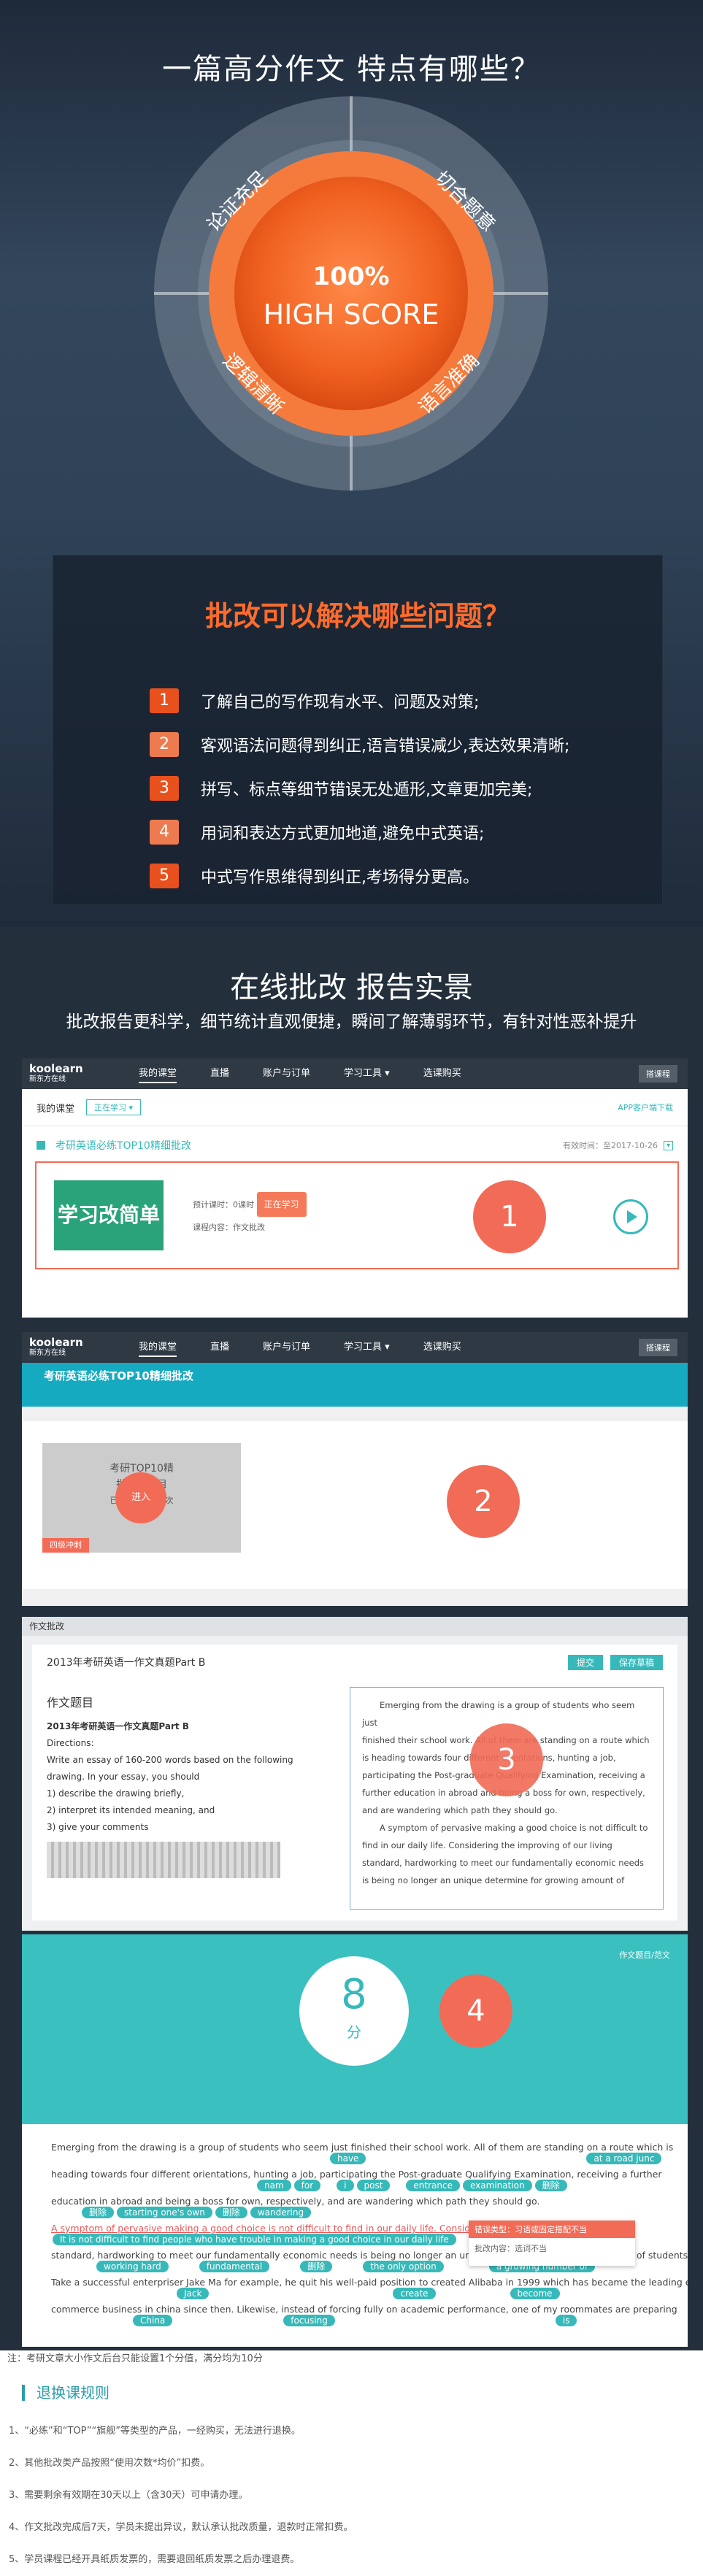 Image resolution: width=703 pixels, height=2576 pixels. I want to click on correction-pill: the only option, so click(404, 2266).